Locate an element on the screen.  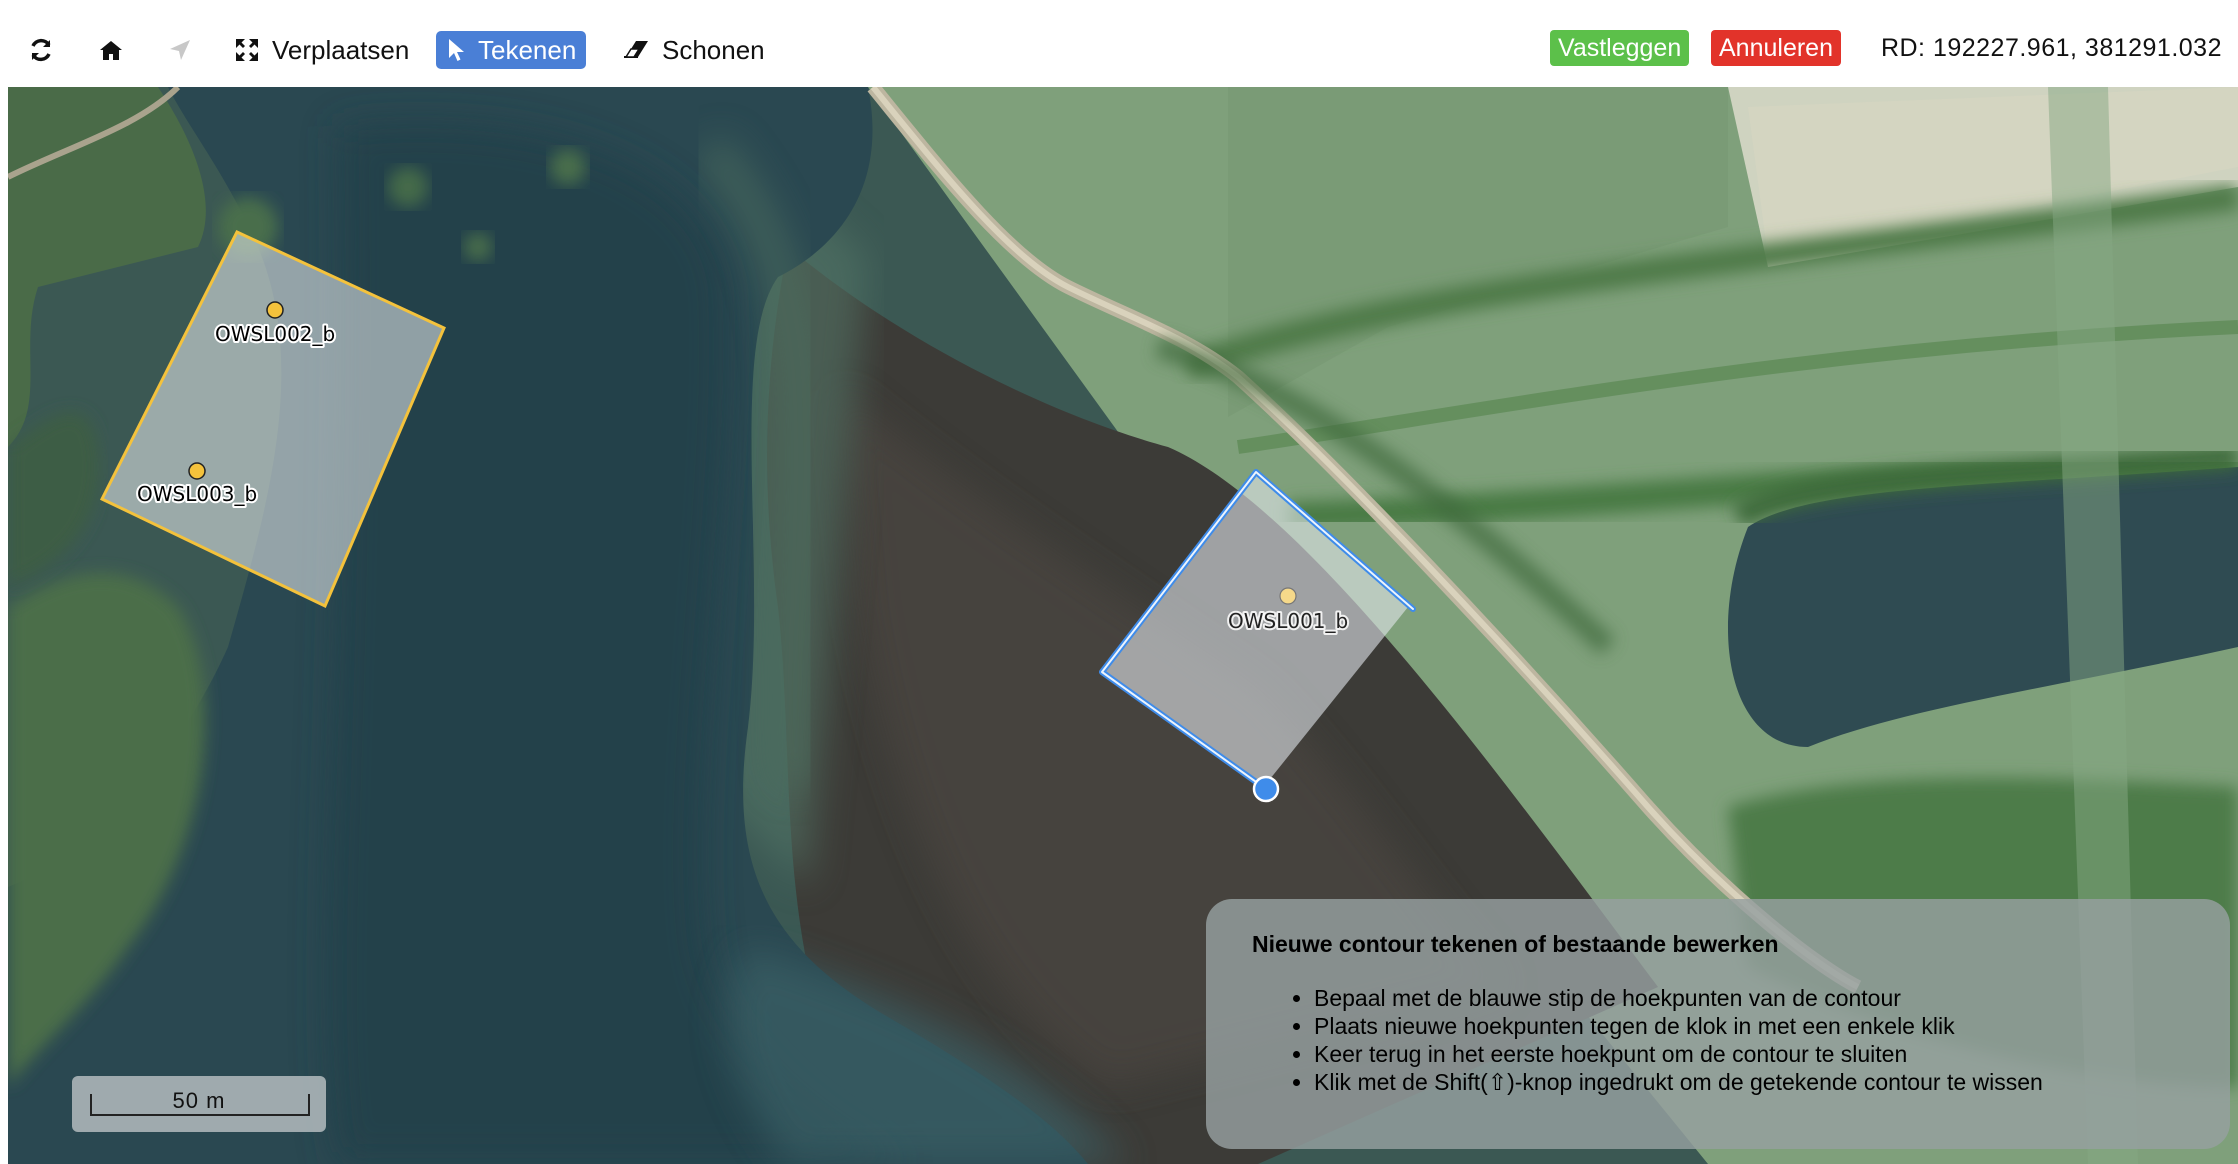
scale-bar: 50 m is located at coordinates (199, 1104).